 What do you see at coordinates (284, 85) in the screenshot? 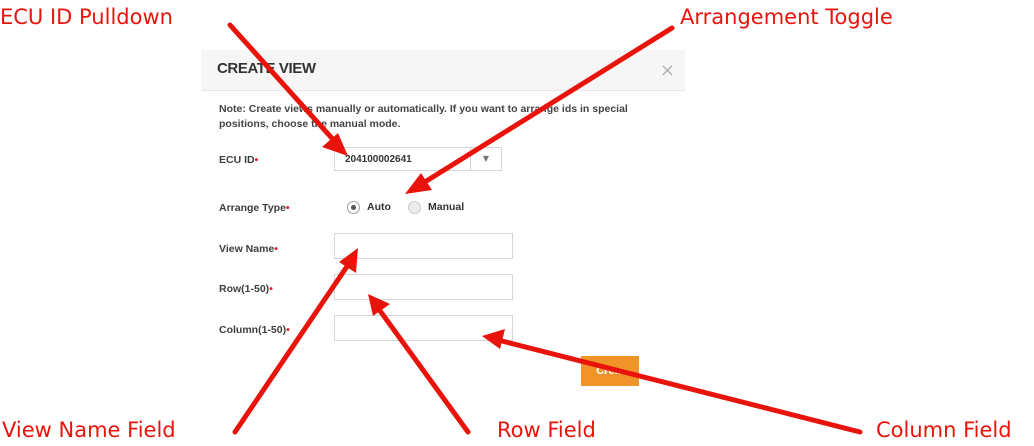
I see `arrow-ecu-id` at bounding box center [284, 85].